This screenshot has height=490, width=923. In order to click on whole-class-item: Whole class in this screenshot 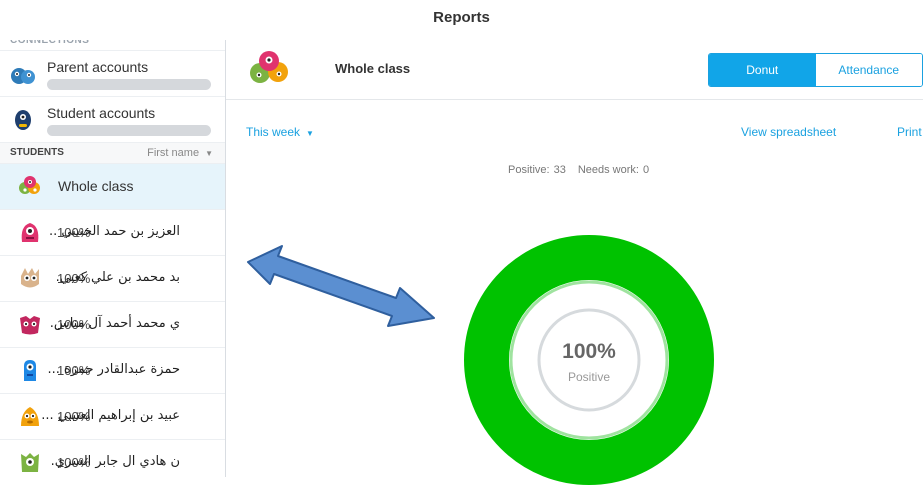, I will do `click(112, 187)`.